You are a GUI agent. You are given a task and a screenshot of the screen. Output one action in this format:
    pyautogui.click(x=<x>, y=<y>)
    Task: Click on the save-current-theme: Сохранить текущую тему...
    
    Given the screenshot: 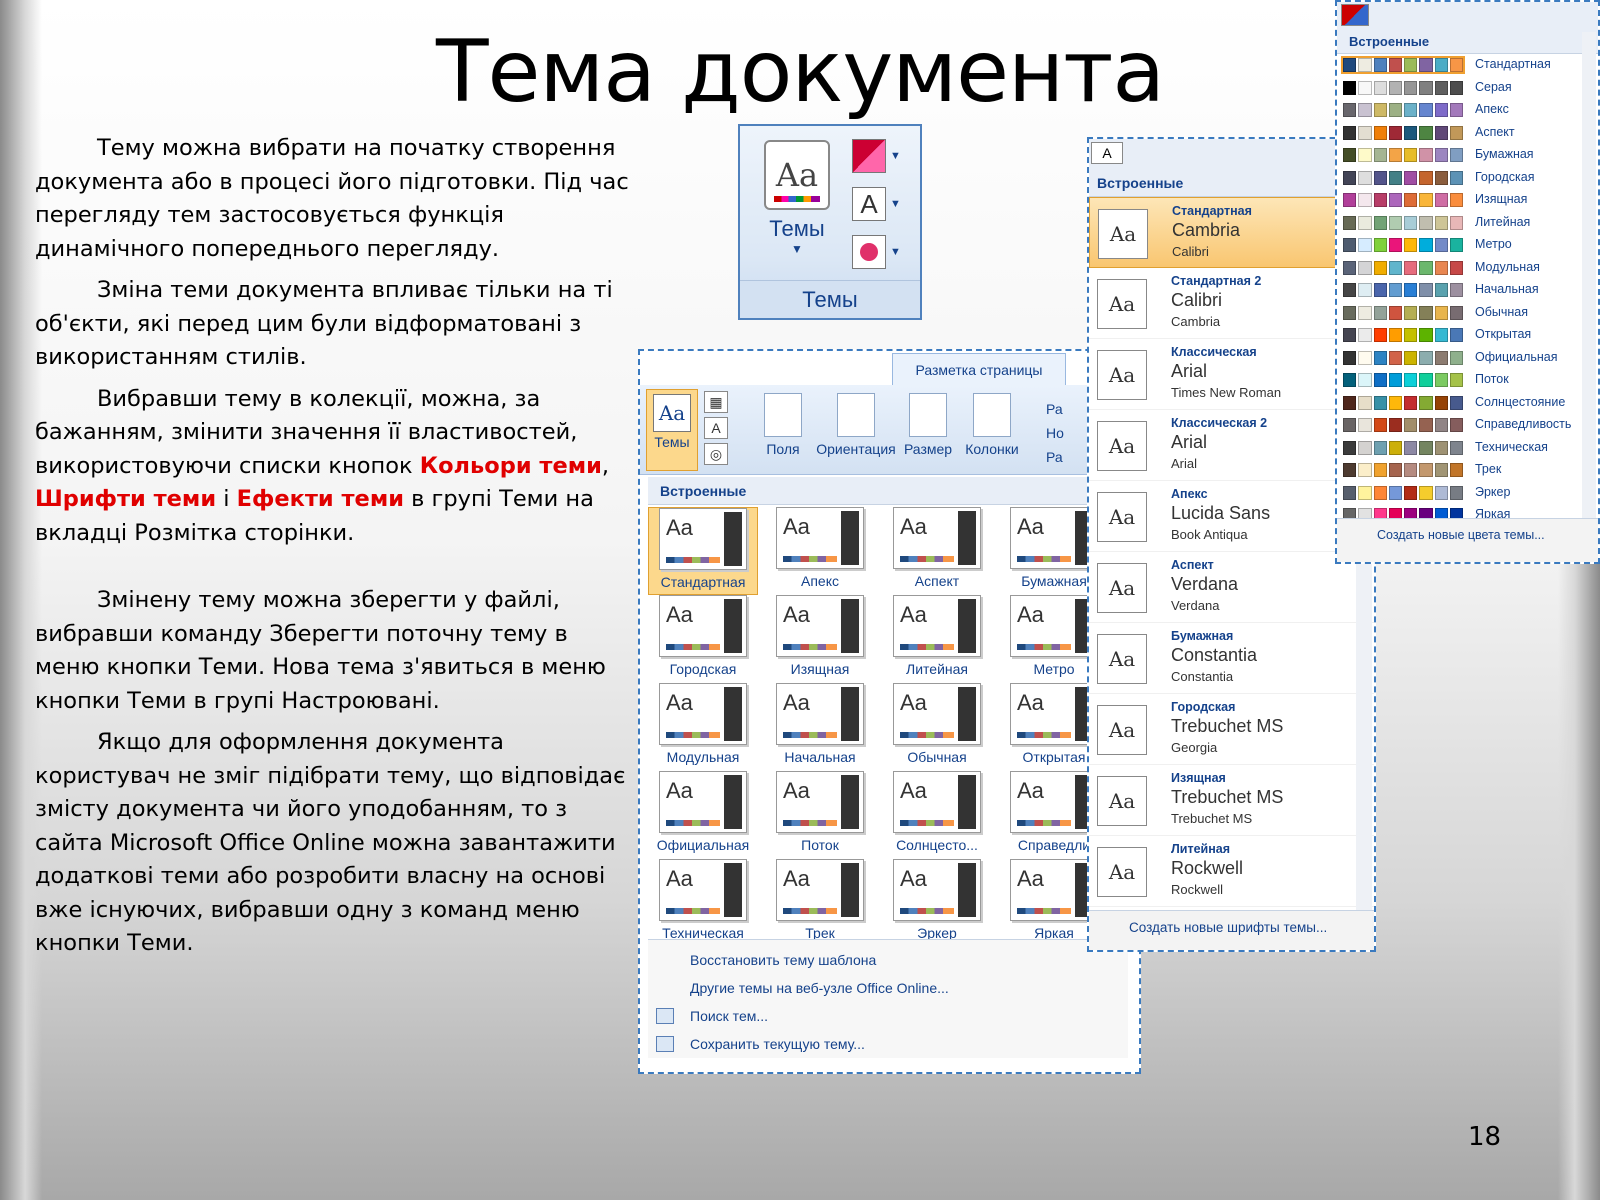 What is the action you would take?
    pyautogui.click(x=888, y=1044)
    